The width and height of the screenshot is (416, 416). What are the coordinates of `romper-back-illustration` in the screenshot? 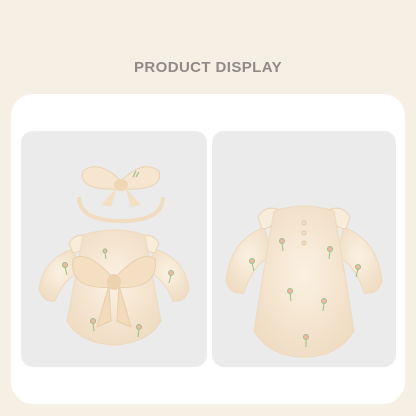 It's located at (304, 281).